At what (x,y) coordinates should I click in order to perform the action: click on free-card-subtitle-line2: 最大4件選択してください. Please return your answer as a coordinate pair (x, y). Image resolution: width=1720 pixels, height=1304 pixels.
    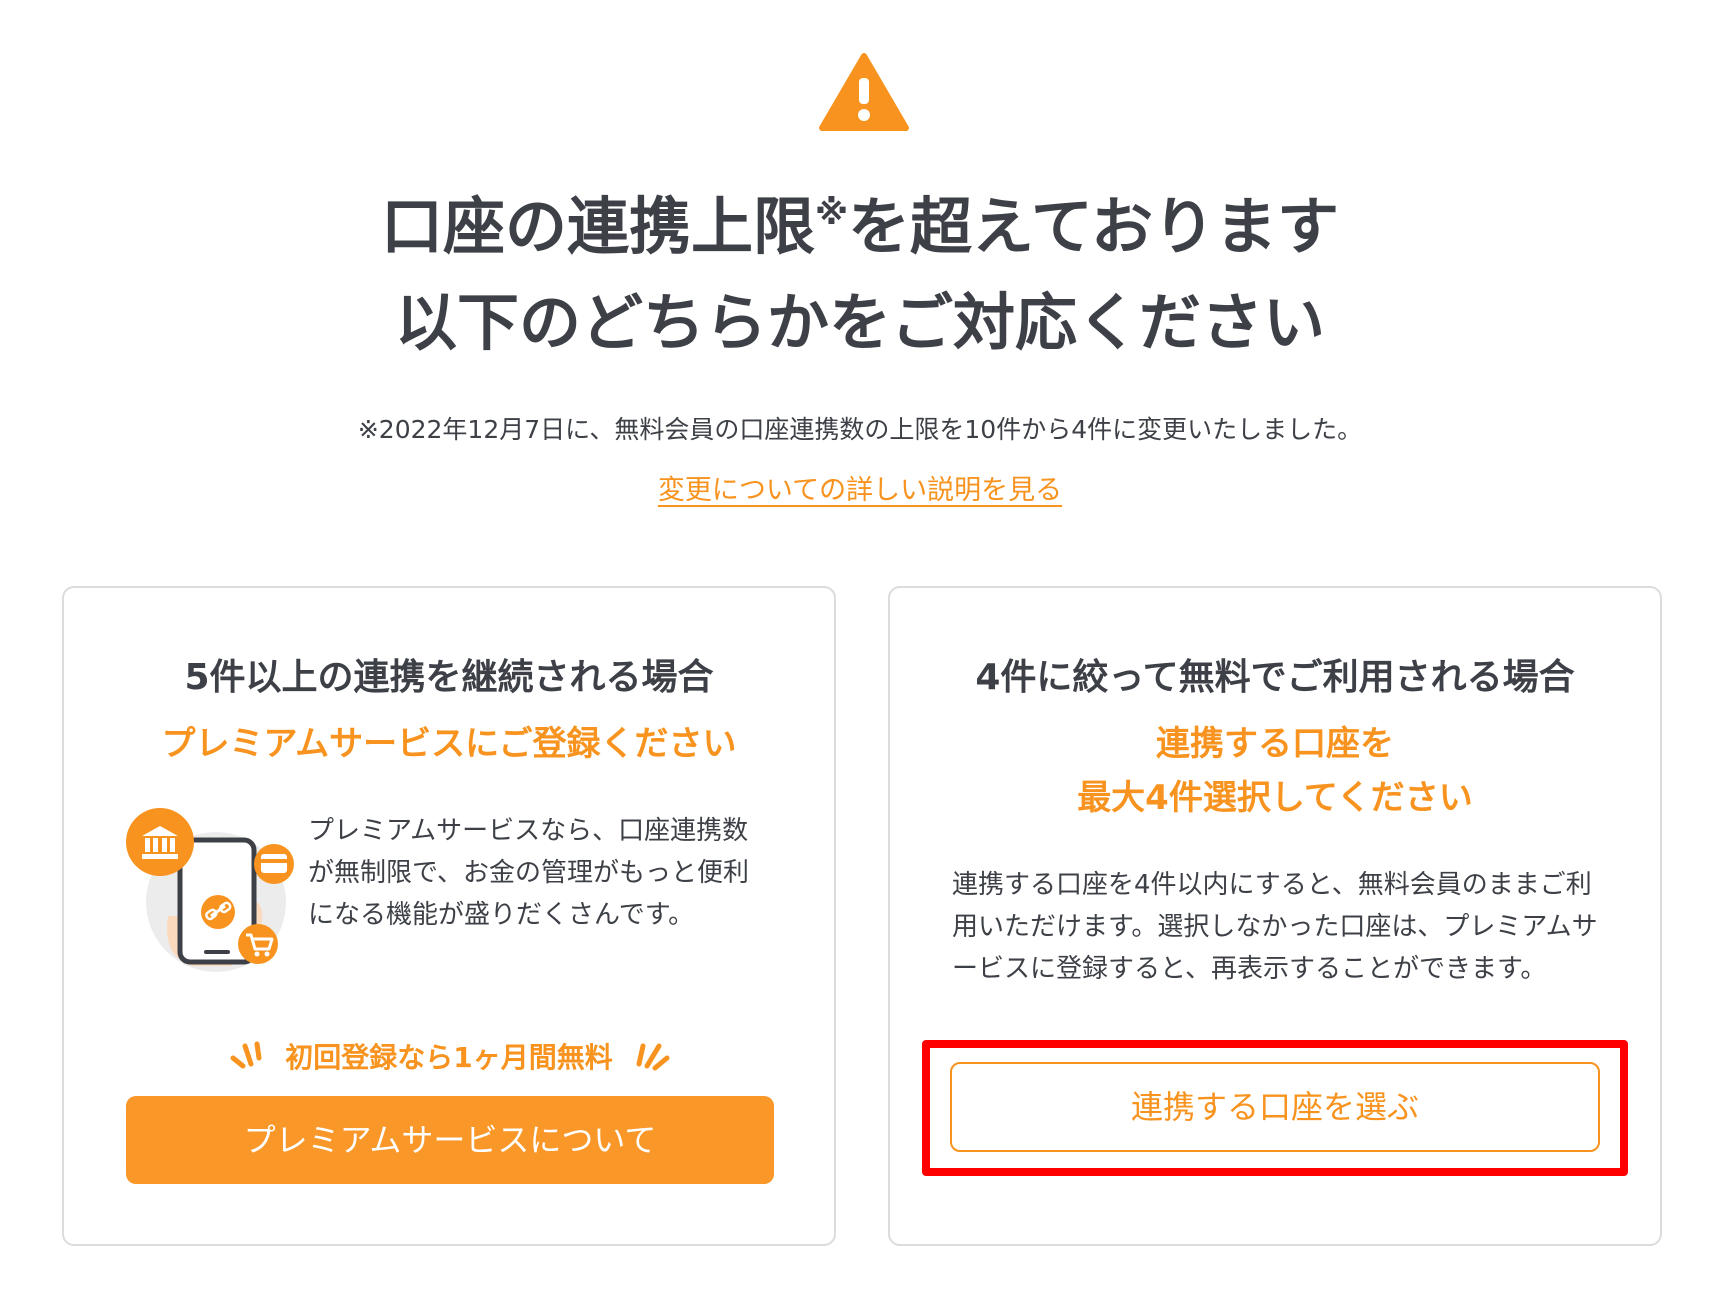
    Looking at the image, I should click on (1275, 798).